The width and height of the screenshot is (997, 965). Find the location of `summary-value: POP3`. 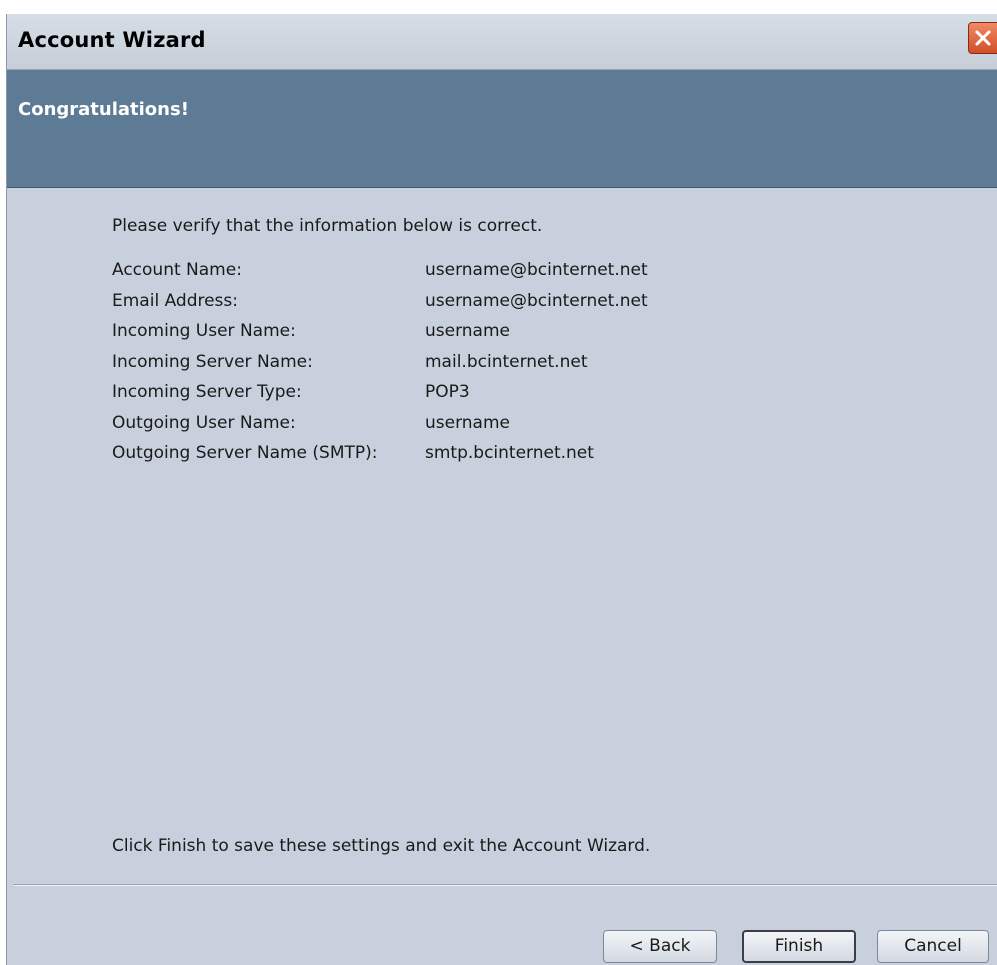

summary-value: POP3 is located at coordinates (447, 392).